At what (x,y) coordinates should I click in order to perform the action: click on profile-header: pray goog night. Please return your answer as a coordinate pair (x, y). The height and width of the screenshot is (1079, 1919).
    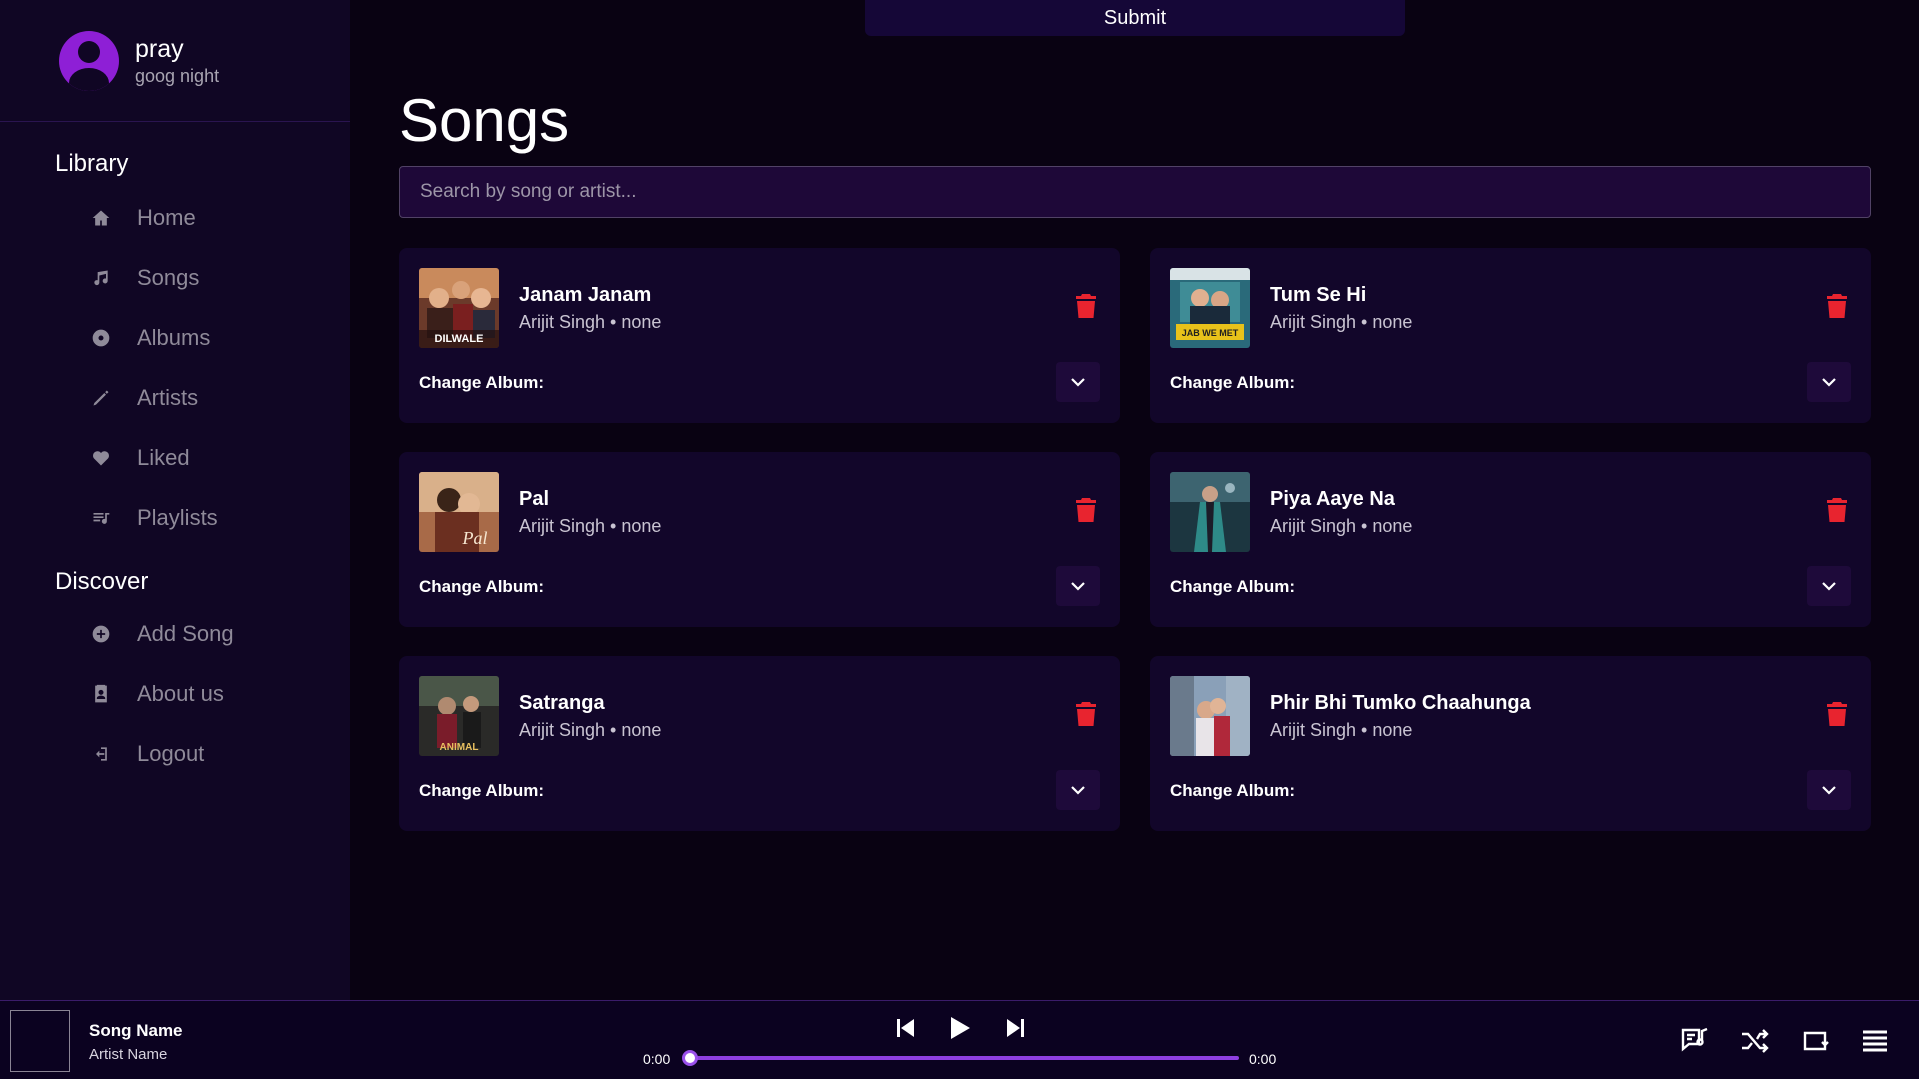
    Looking at the image, I should click on (175, 61).